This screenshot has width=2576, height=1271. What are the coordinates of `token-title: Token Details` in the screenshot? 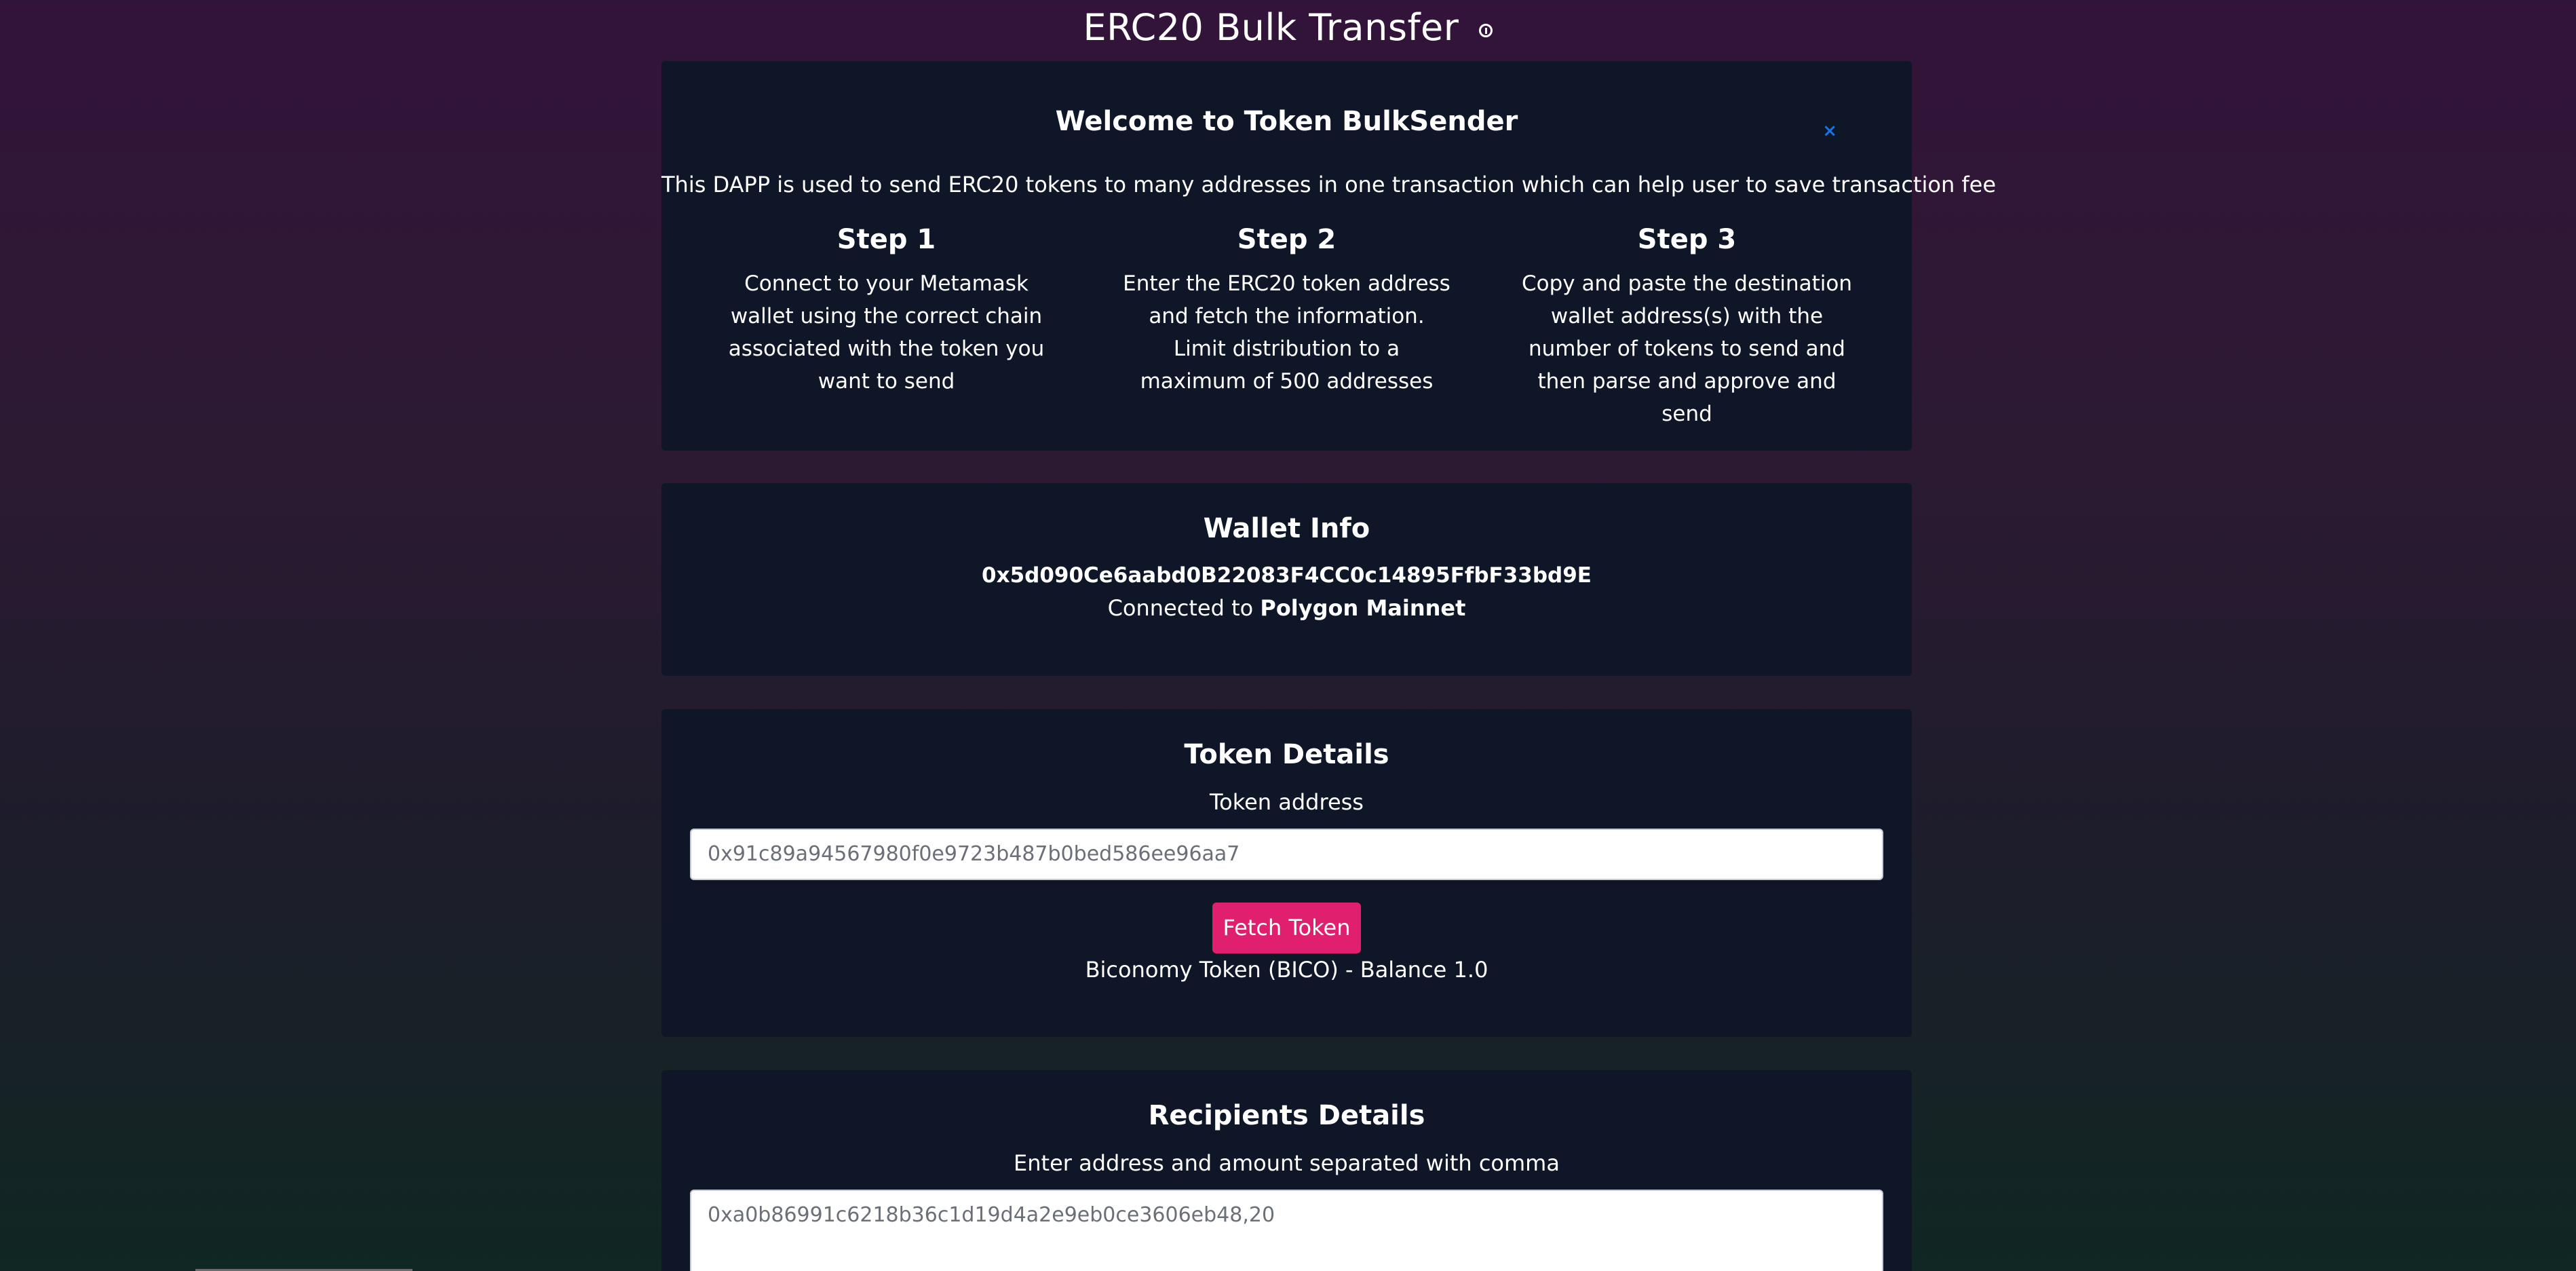 It's located at (1286, 754).